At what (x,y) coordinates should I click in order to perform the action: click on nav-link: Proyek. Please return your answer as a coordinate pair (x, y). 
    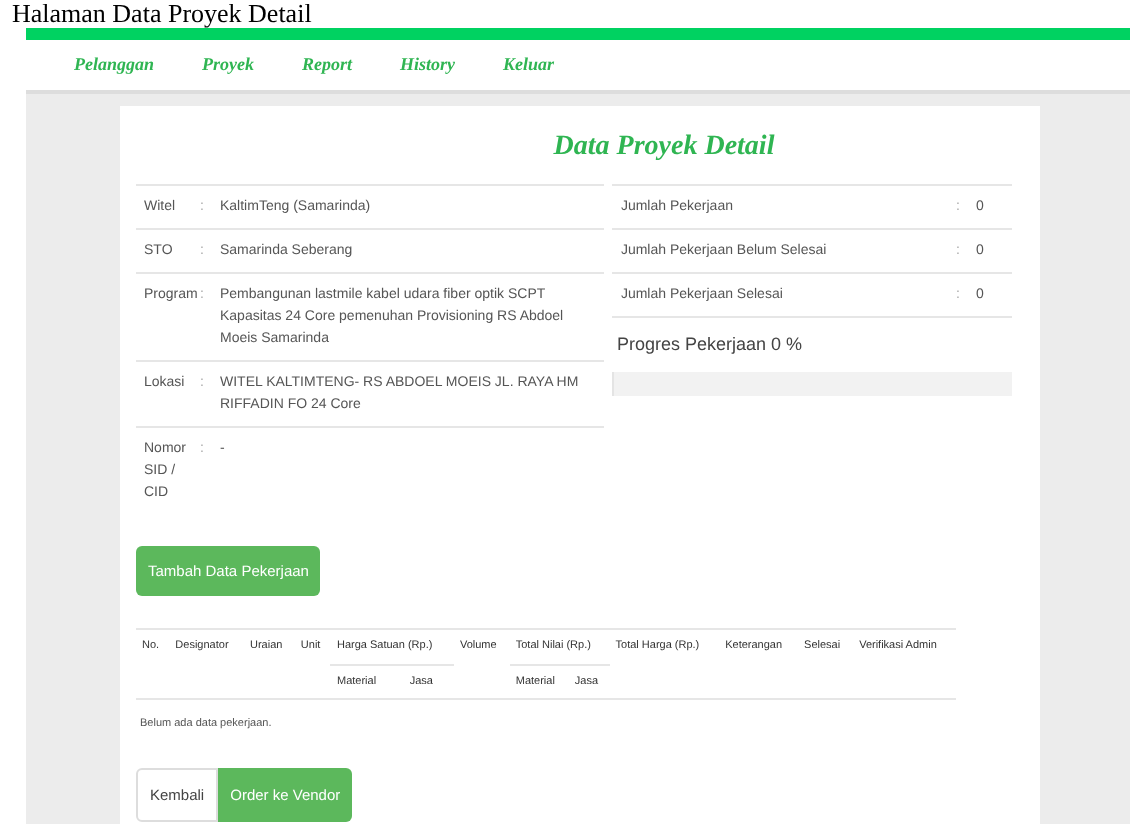
    Looking at the image, I should click on (228, 65).